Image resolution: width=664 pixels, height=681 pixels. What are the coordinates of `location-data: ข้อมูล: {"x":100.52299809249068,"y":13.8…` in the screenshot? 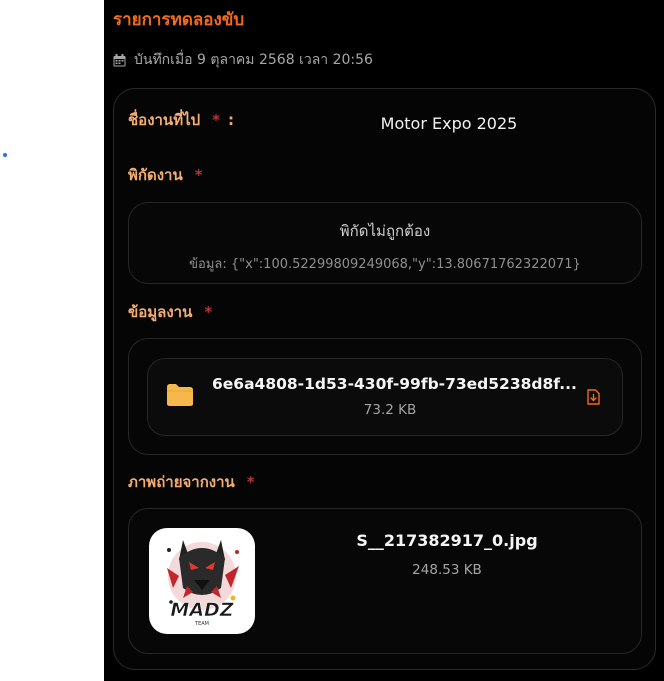 It's located at (385, 264).